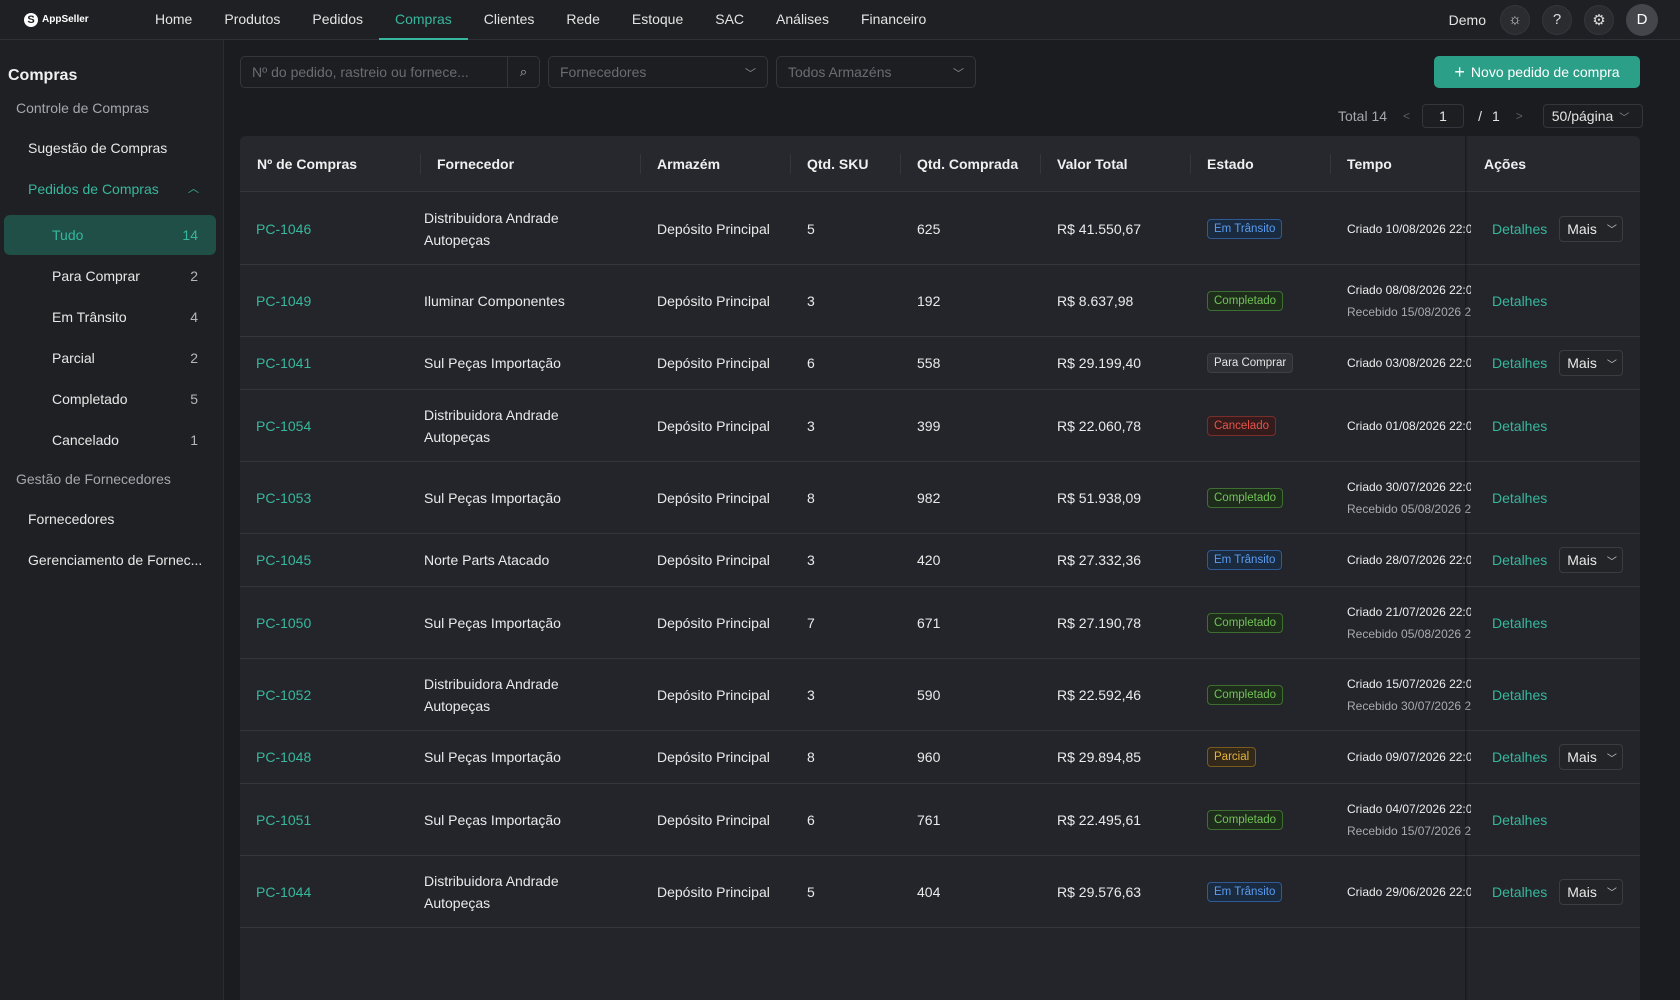  I want to click on sku-count: 6, so click(811, 363).